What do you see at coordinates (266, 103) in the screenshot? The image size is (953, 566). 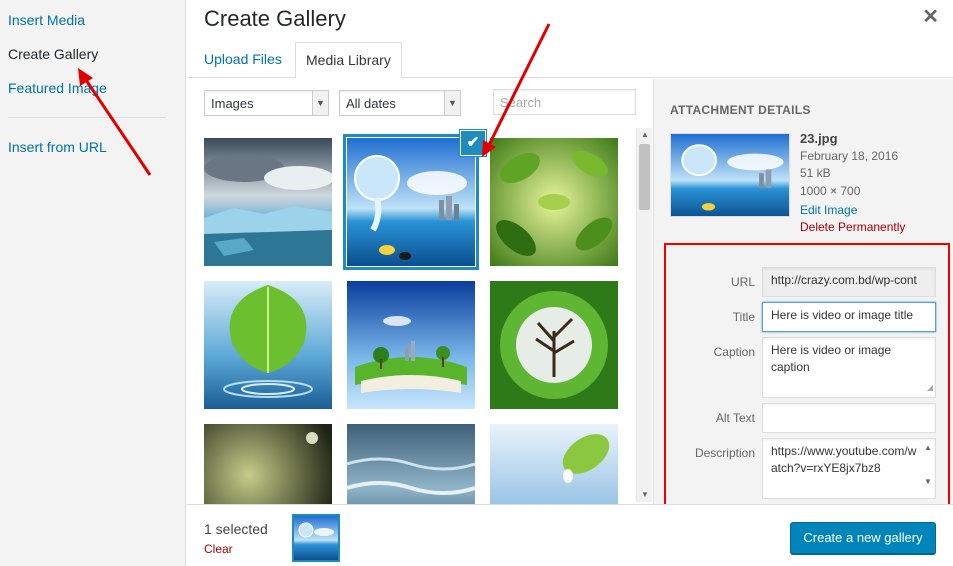 I see `media-type-filter: Images ▼` at bounding box center [266, 103].